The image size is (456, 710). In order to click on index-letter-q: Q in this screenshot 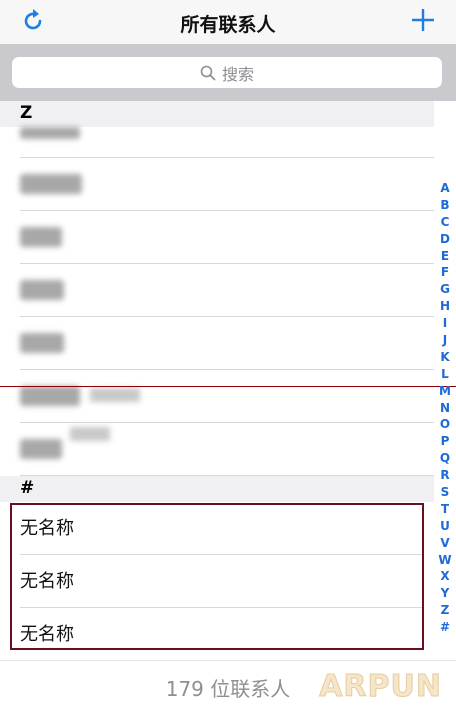, I will do `click(445, 458)`.